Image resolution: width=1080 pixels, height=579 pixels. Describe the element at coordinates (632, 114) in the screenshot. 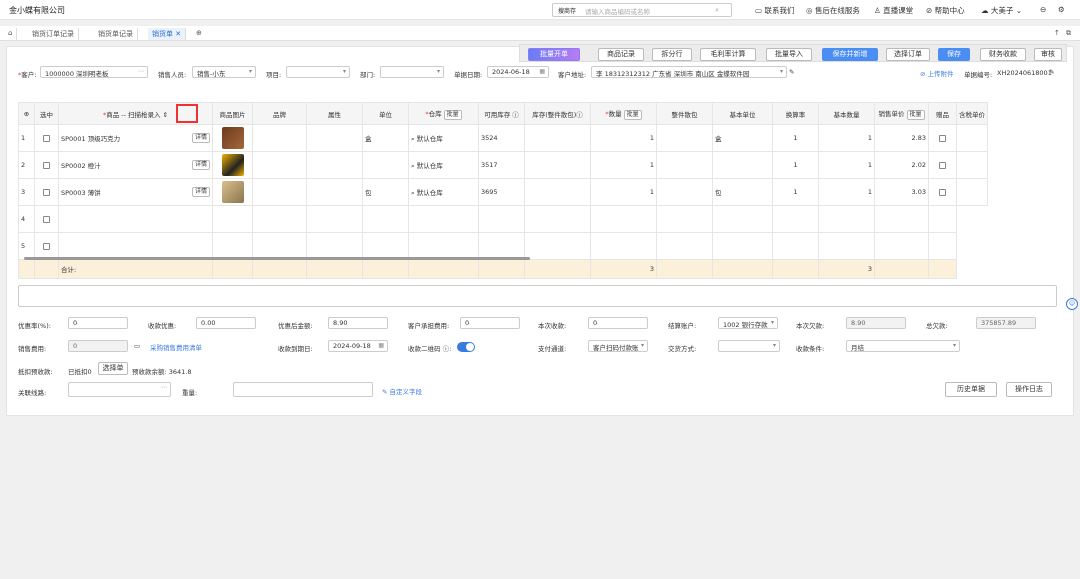

I see `batch-qty-button: 批量` at that location.